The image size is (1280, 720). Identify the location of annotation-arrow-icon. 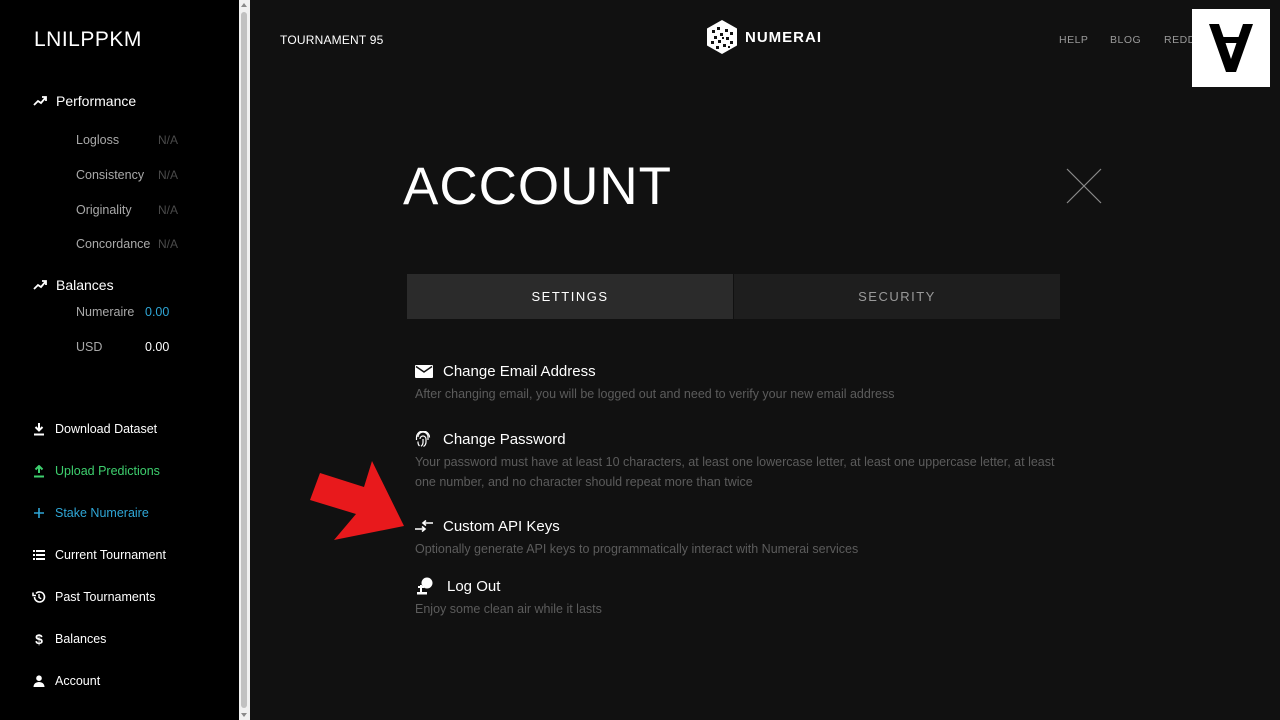
(357, 500).